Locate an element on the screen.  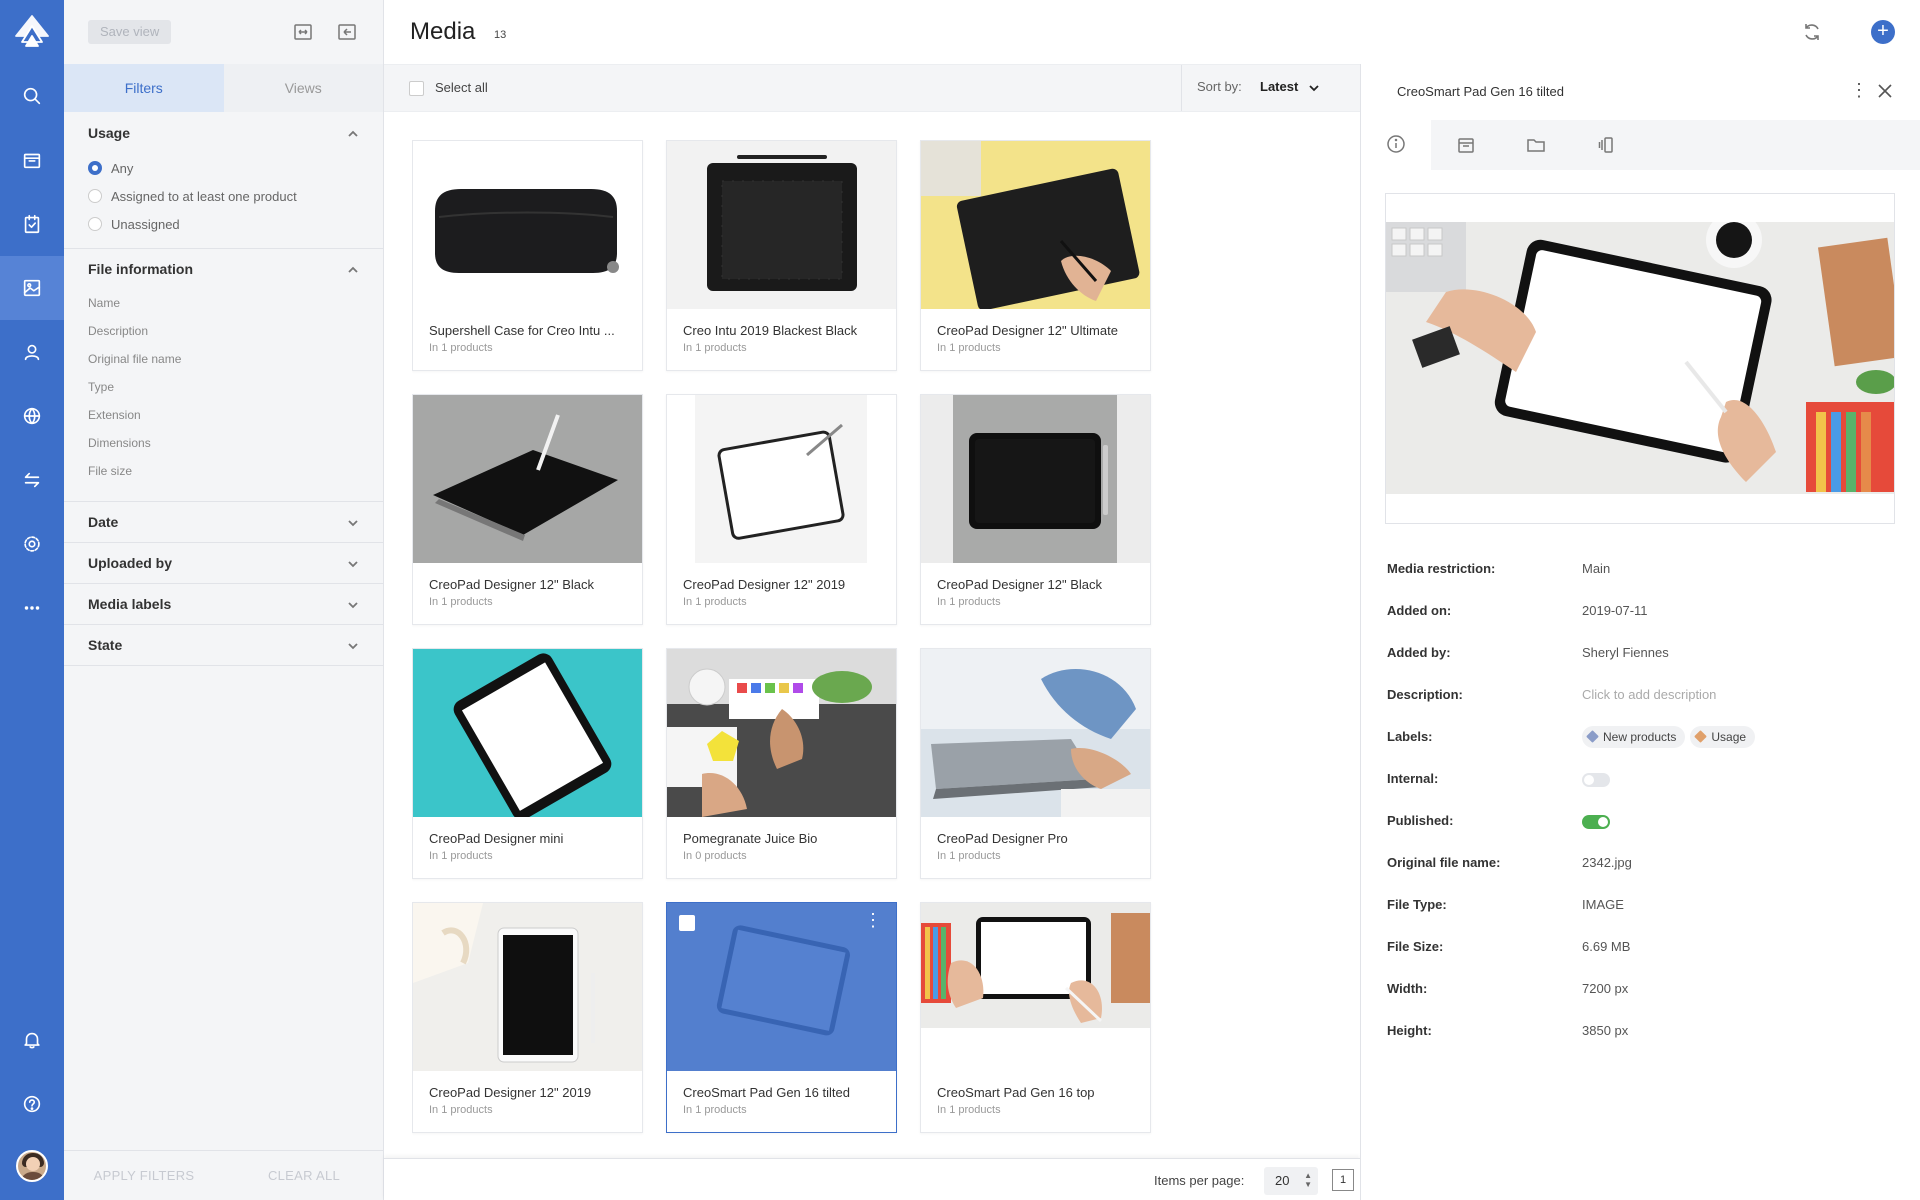
published-toggle is located at coordinates (1596, 822).